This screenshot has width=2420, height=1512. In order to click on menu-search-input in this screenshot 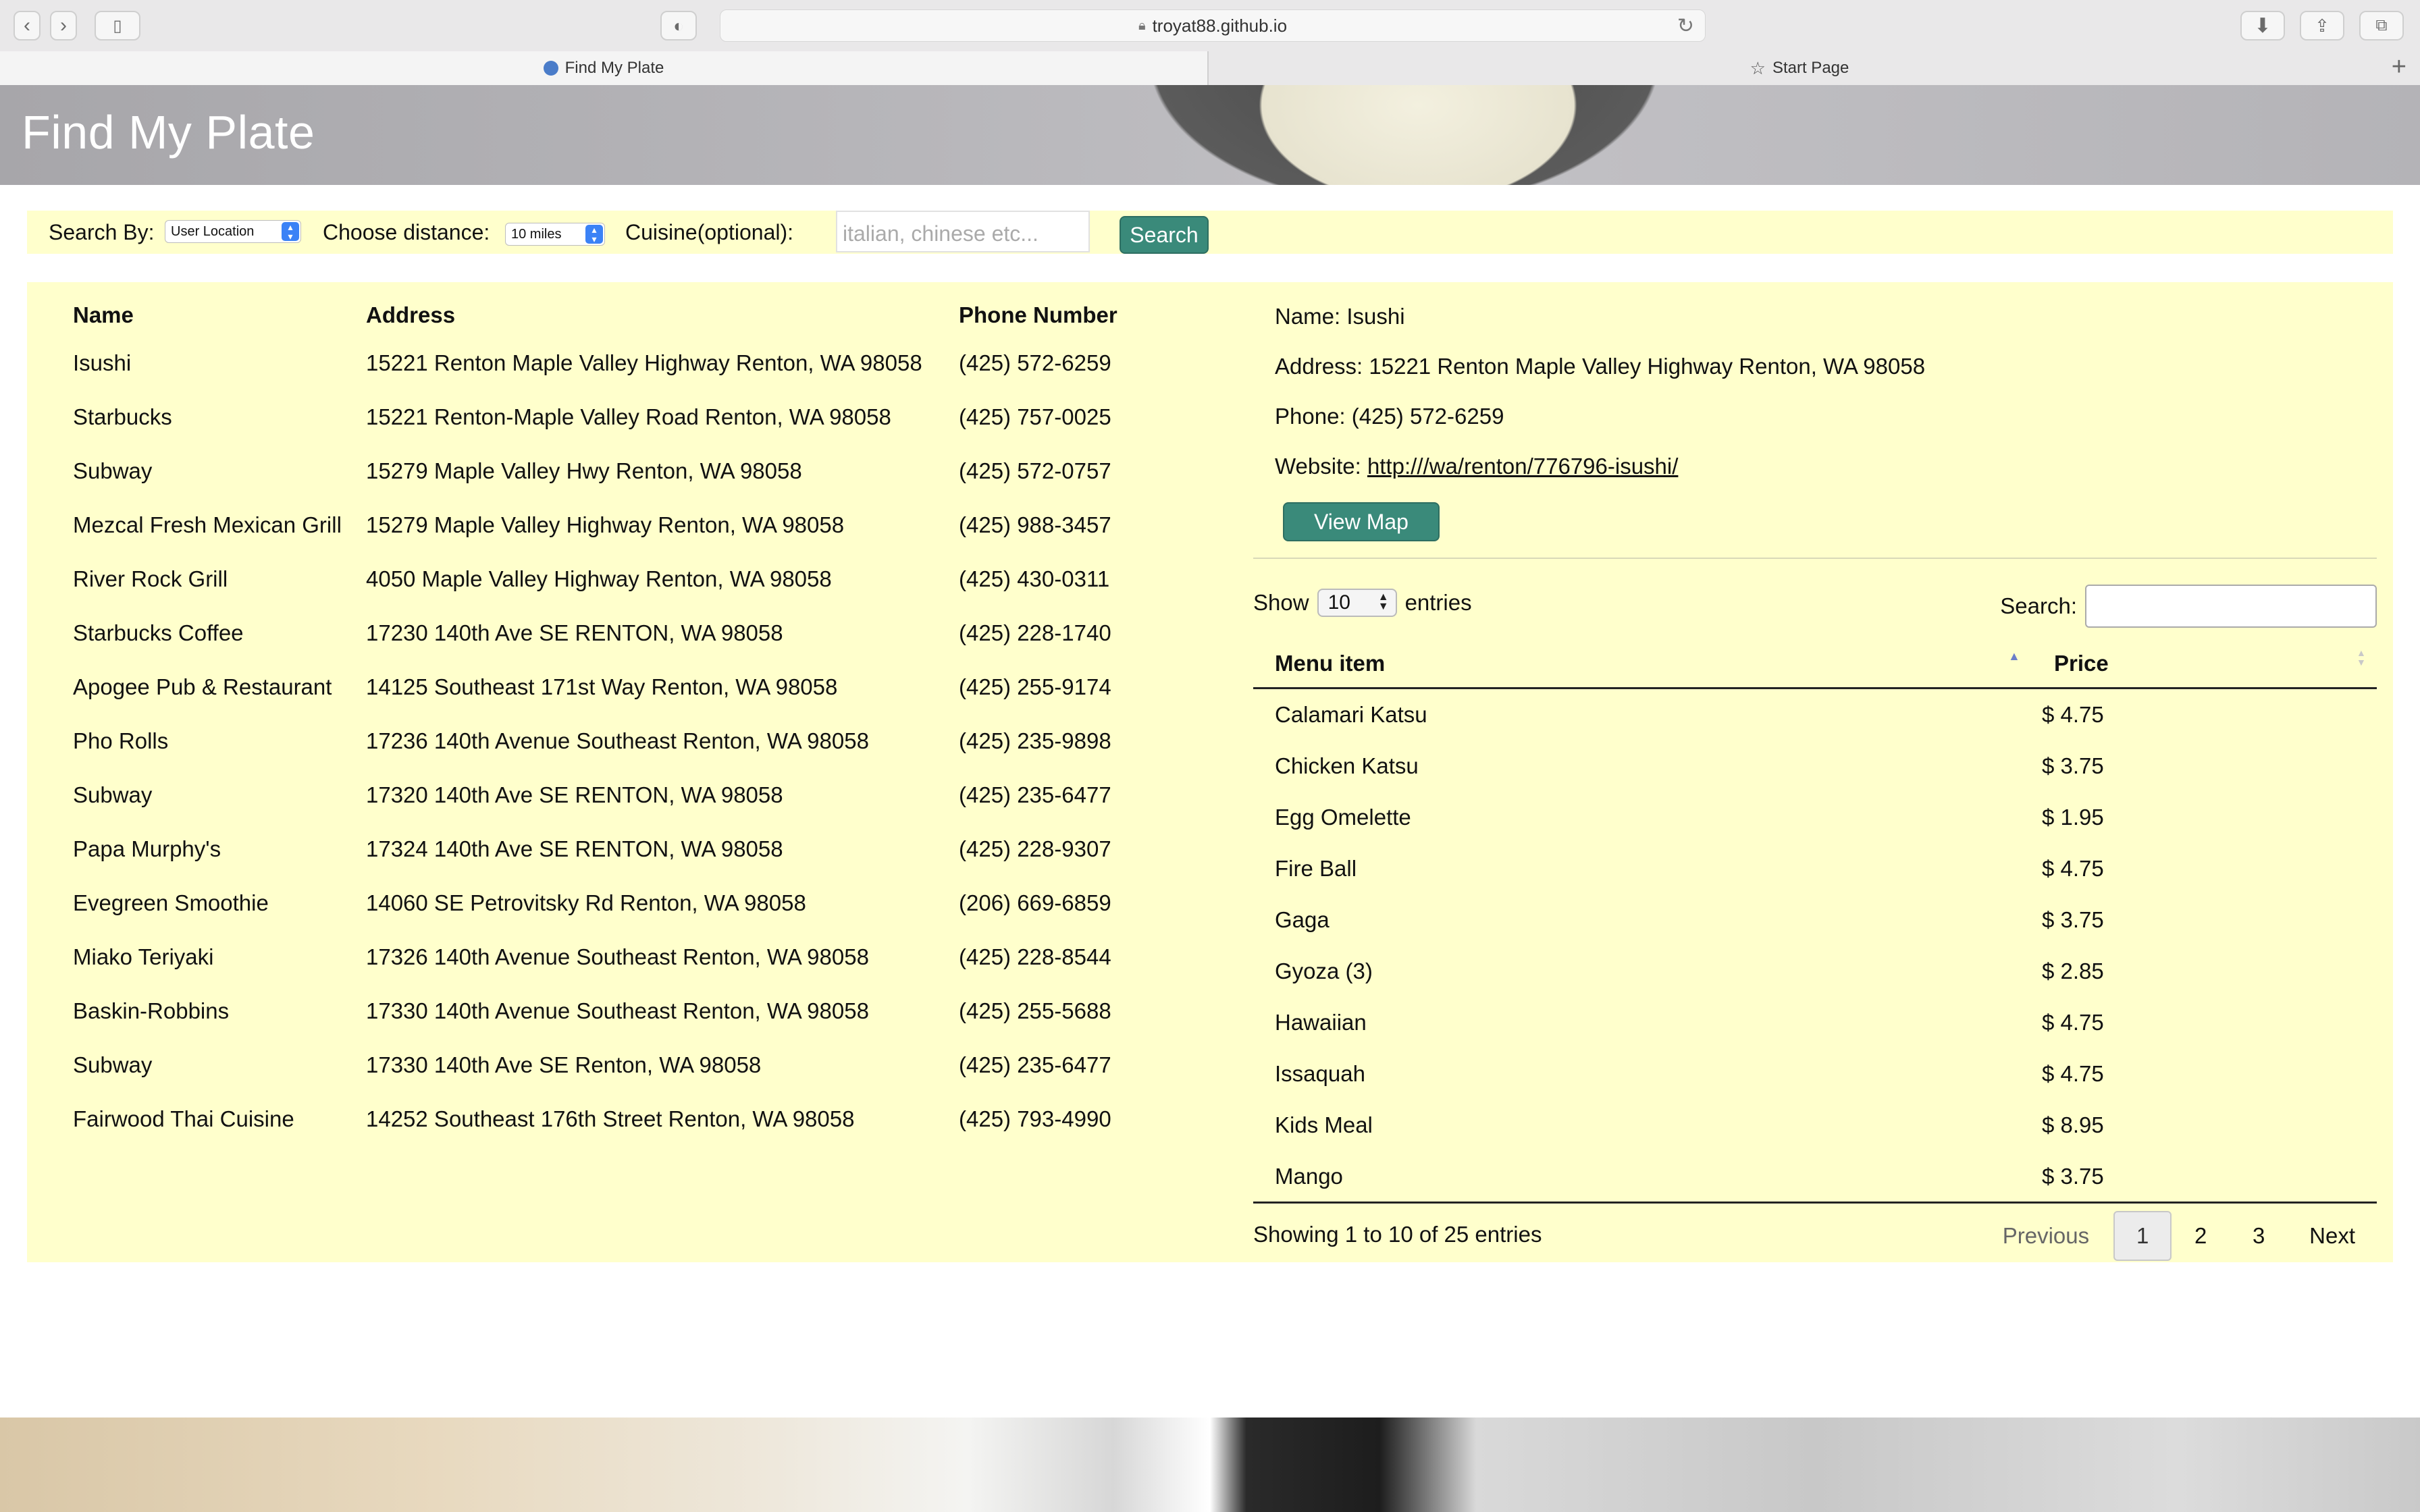, I will do `click(2231, 606)`.